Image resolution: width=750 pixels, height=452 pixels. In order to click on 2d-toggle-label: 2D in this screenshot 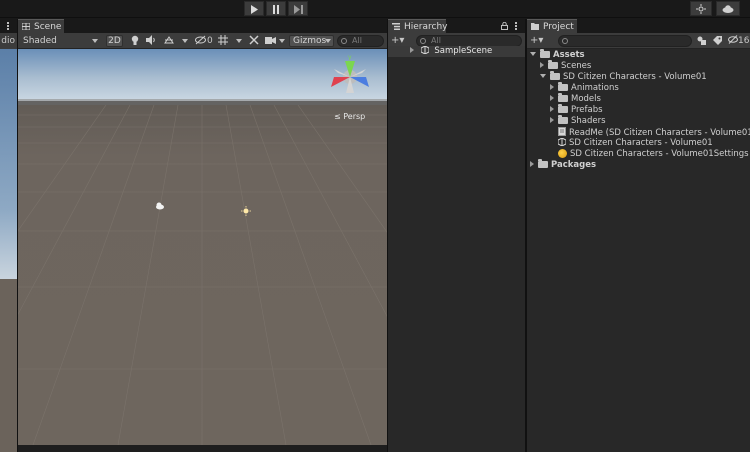, I will do `click(114, 41)`.